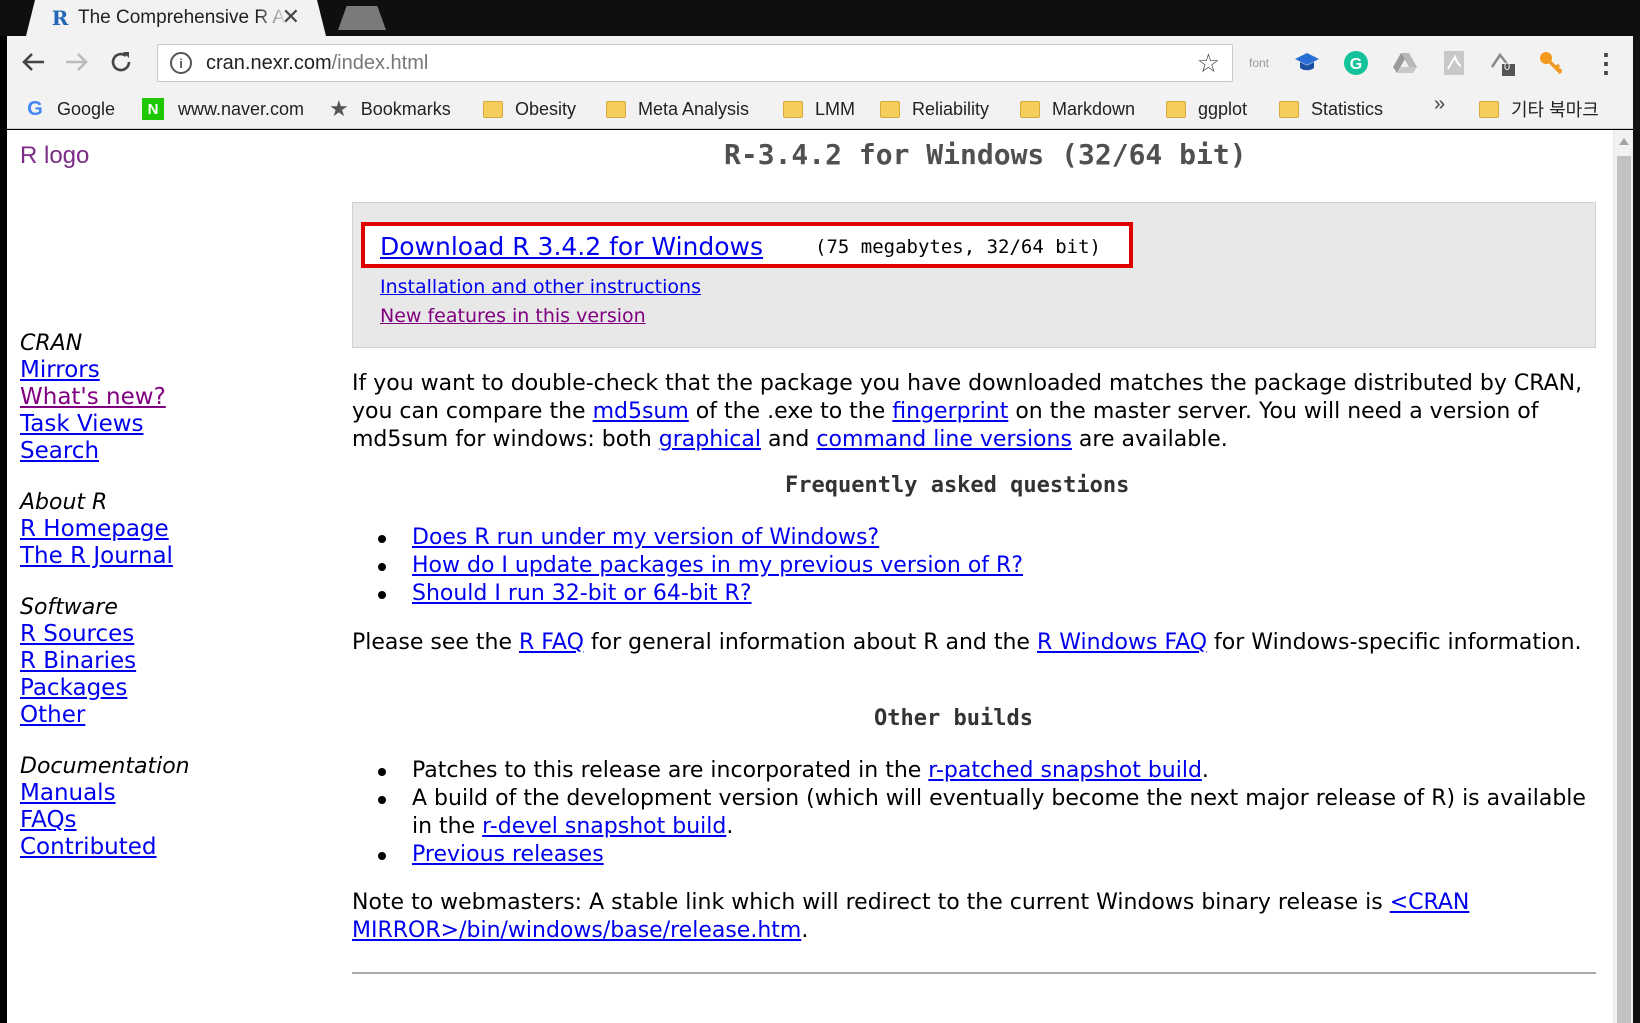  Describe the element at coordinates (317, 62) in the screenshot. I see `url-text: cran.nexr.com/index.html` at that location.